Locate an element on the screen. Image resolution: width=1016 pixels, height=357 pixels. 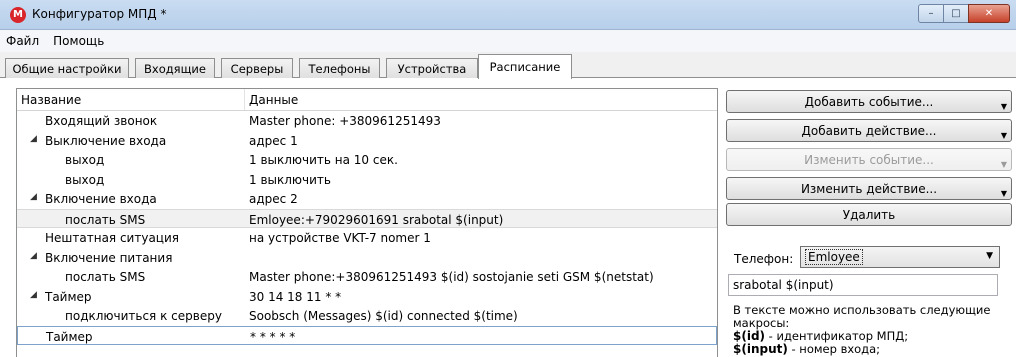
tab-incoming: Входящие is located at coordinates (175, 68).